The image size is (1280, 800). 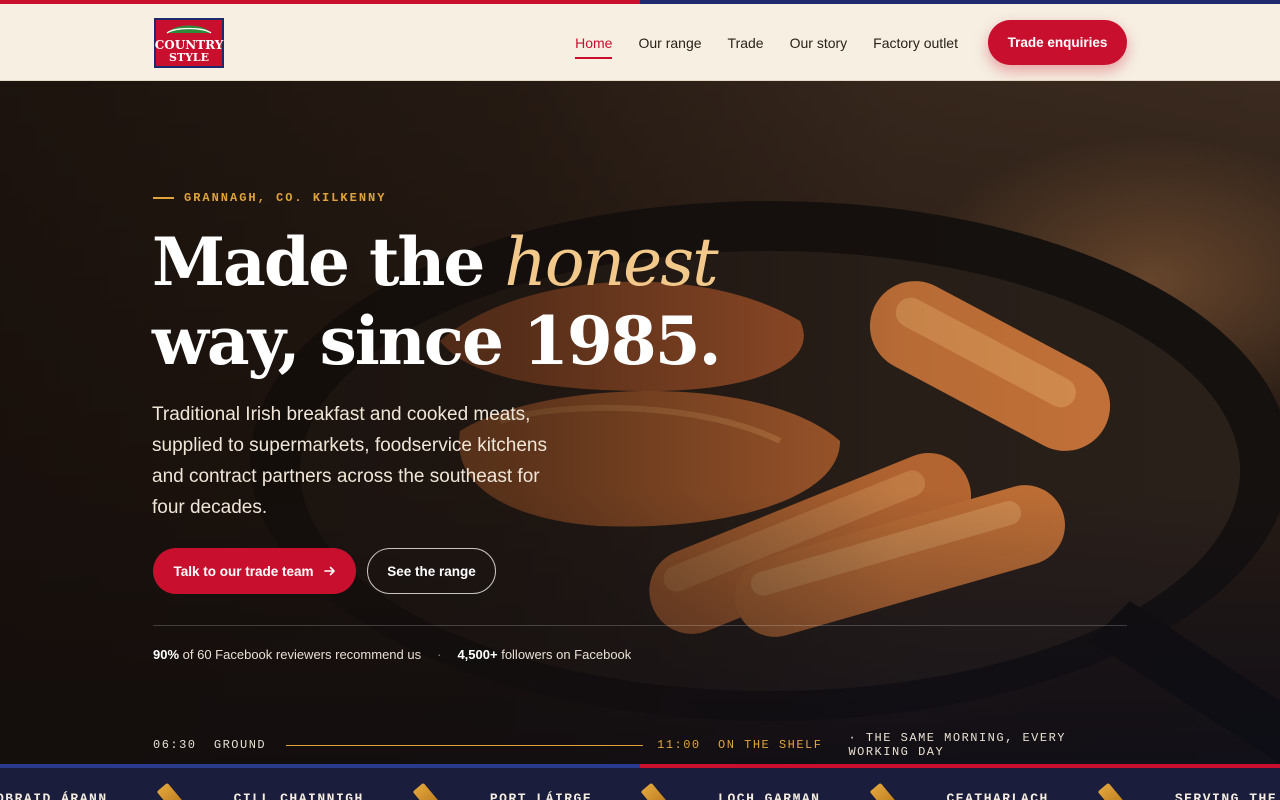 I want to click on timeline-line, so click(x=465, y=745).